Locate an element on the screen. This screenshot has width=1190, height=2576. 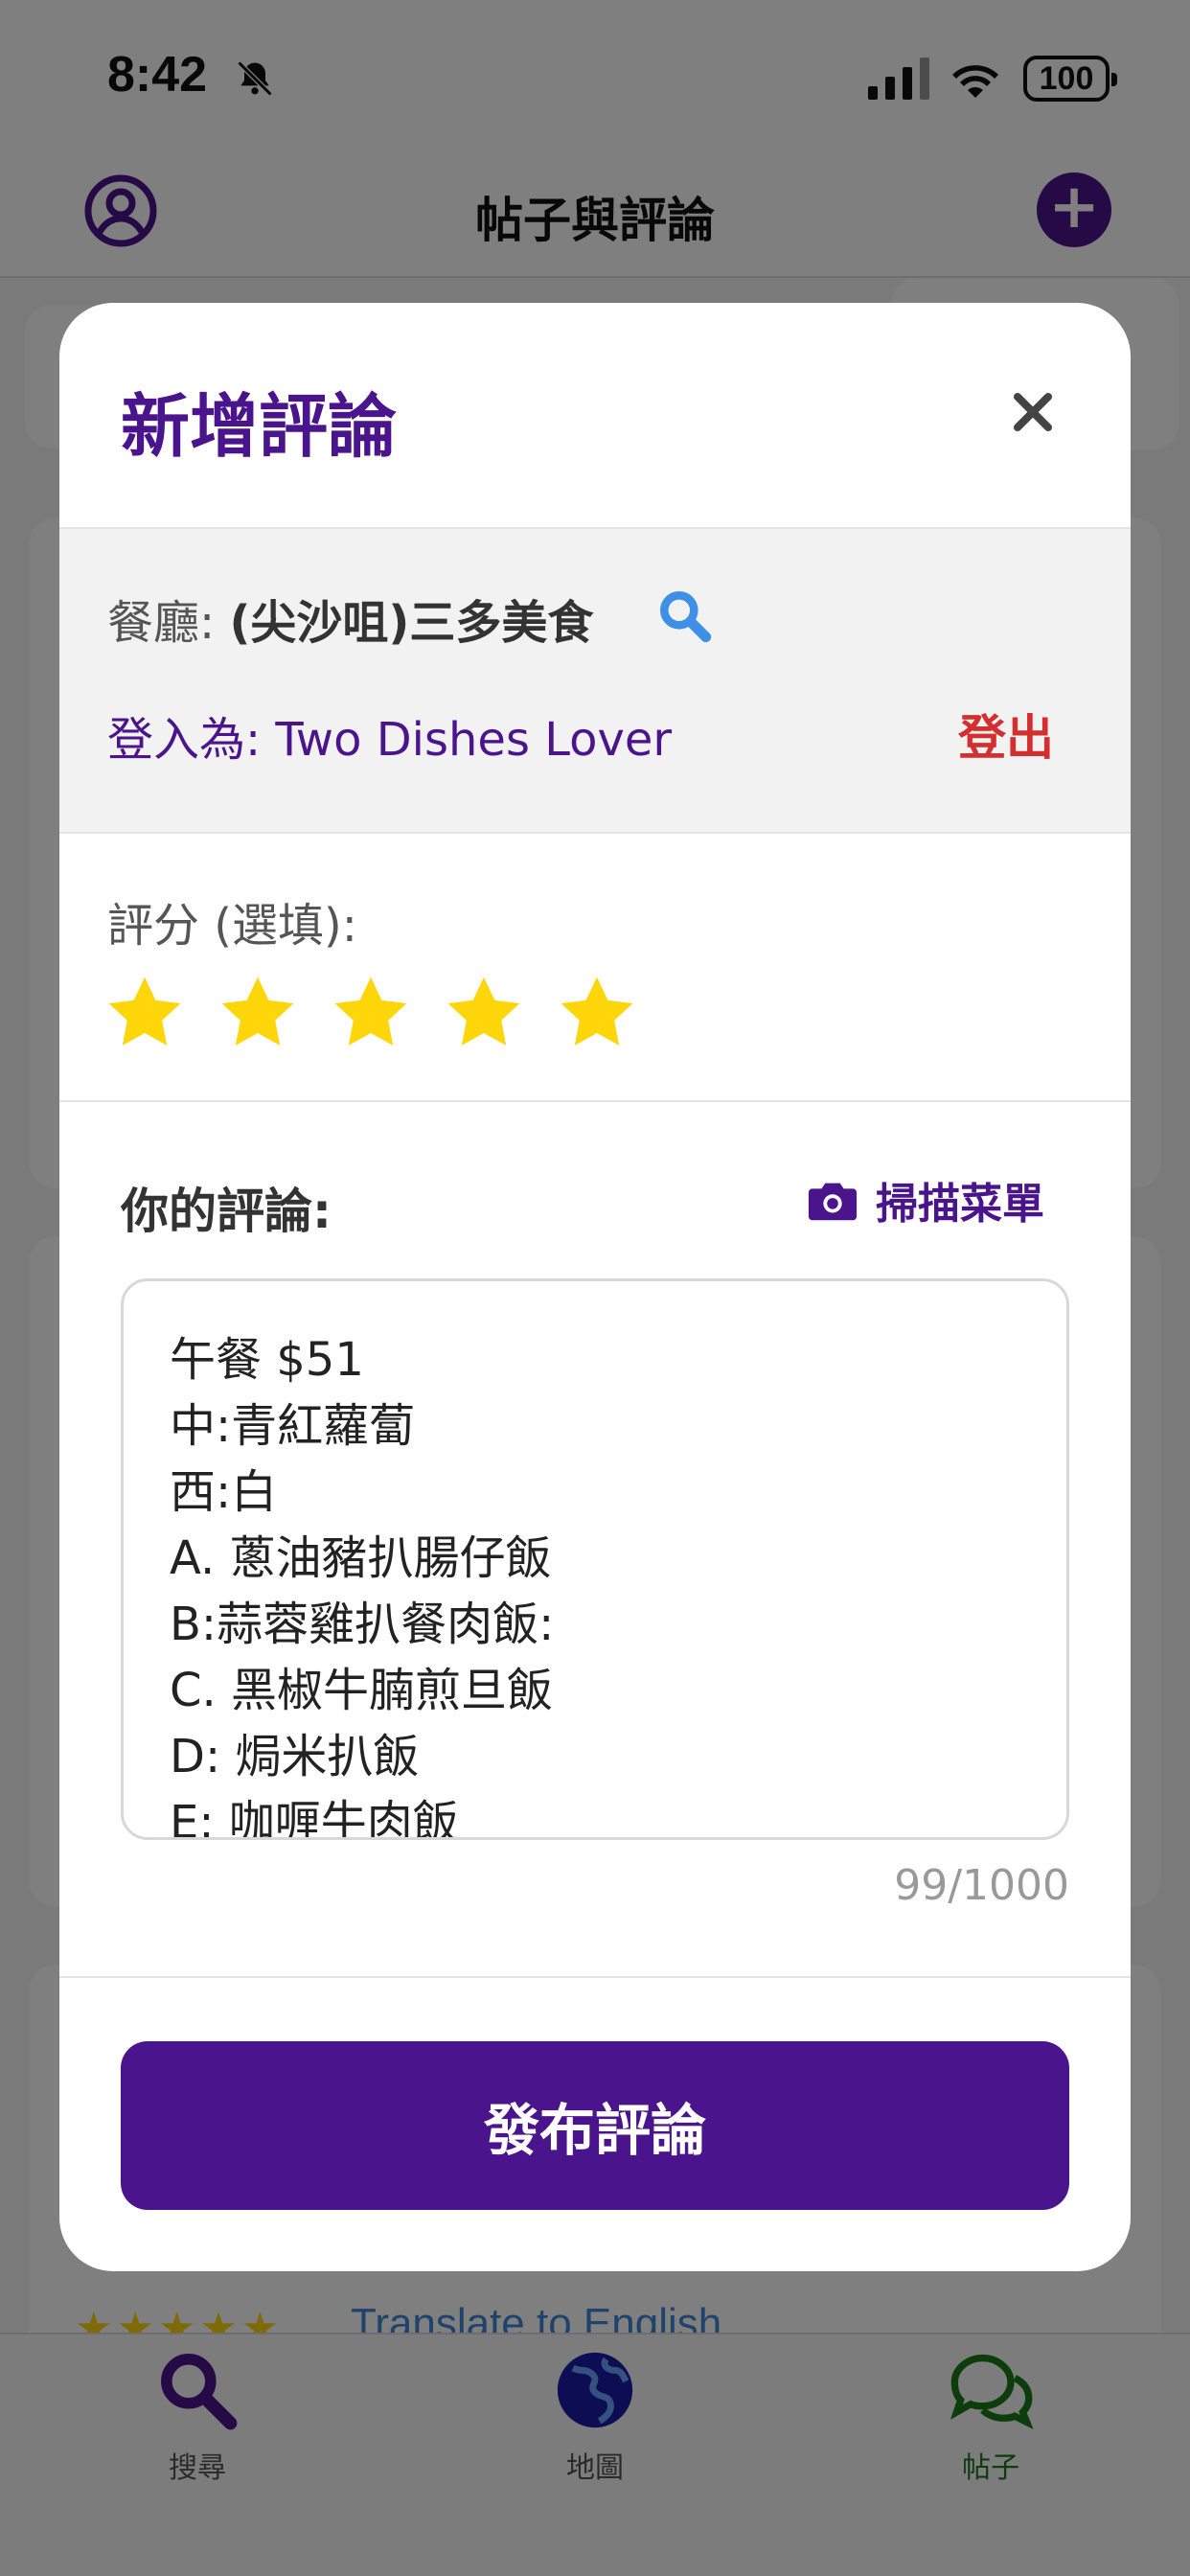
logout-button: 登出 is located at coordinates (1006, 734).